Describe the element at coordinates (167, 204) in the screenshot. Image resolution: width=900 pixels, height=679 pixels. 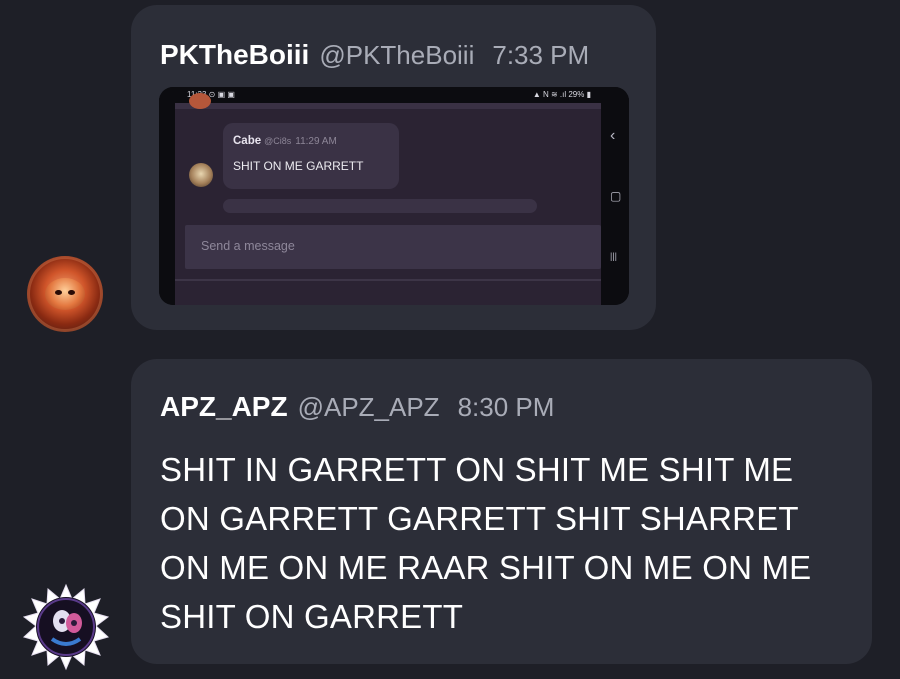
I see `screen-left-edge` at that location.